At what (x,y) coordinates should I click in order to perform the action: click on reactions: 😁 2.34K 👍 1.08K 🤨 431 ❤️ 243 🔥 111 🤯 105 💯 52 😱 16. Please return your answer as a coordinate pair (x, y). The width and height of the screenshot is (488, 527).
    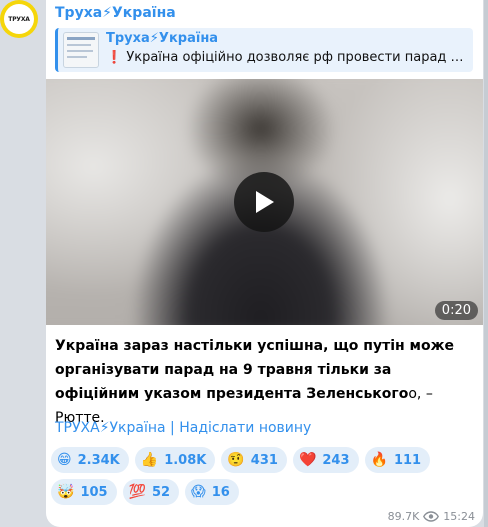
    Looking at the image, I should click on (261, 479).